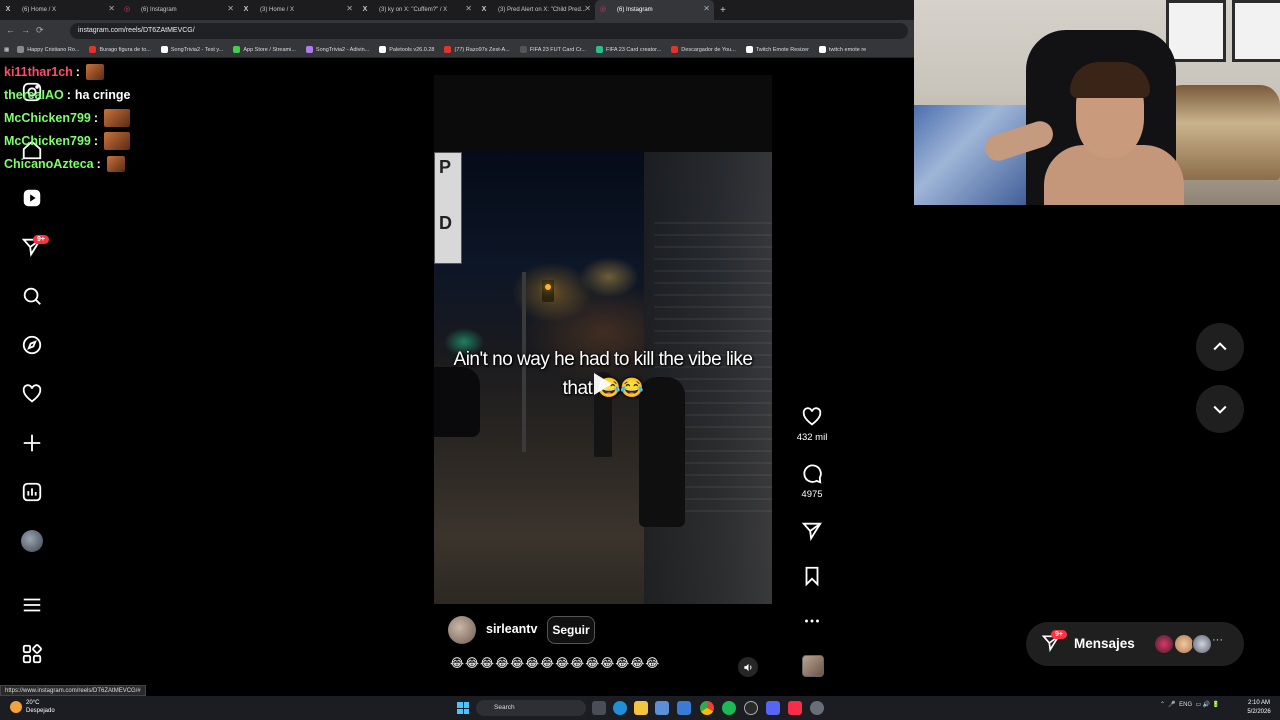 The image size is (1280, 720). Describe the element at coordinates (34, 94) in the screenshot. I see `chat-username: thereaIAO` at that location.